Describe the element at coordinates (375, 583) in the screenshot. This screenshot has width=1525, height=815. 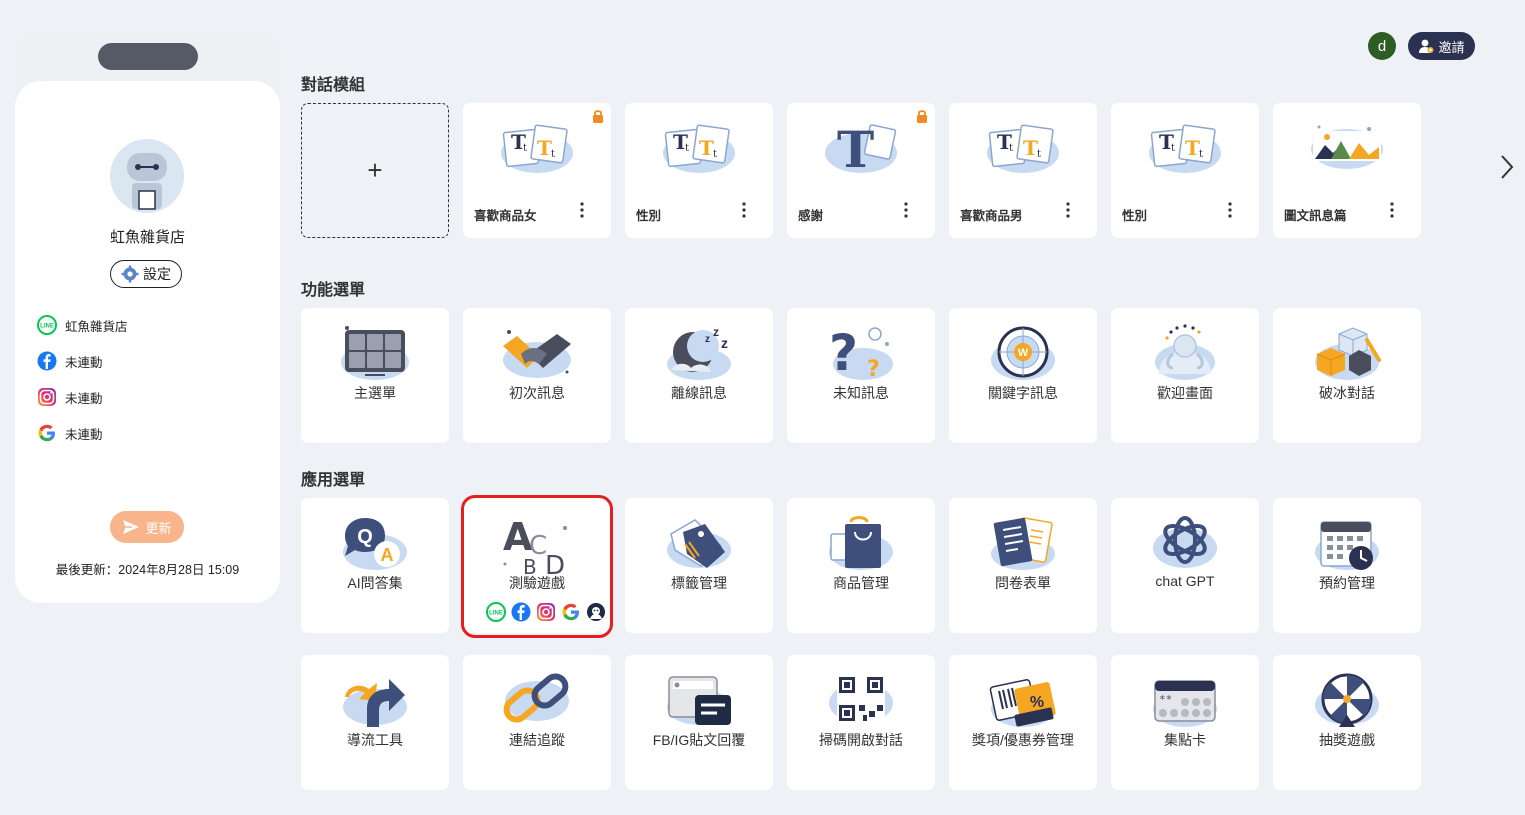
I see `app-label: AI問答集` at that location.